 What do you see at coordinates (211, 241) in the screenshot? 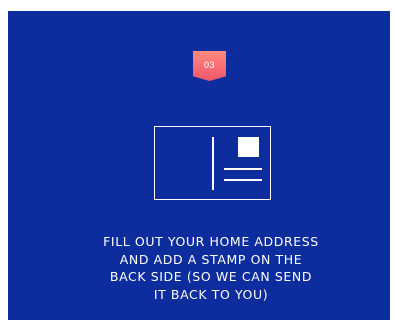
I see `instructions-line: FILL OUT YOUR HOME ADDRESS` at bounding box center [211, 241].